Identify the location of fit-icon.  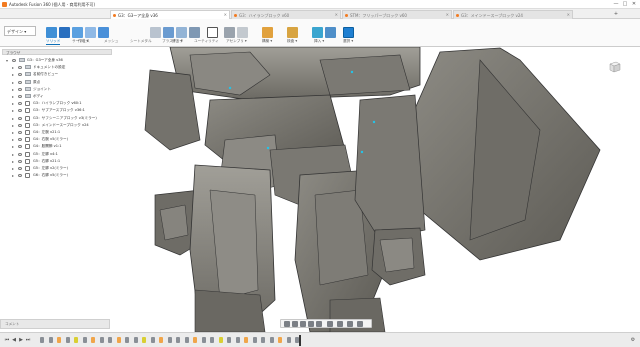
(319, 324).